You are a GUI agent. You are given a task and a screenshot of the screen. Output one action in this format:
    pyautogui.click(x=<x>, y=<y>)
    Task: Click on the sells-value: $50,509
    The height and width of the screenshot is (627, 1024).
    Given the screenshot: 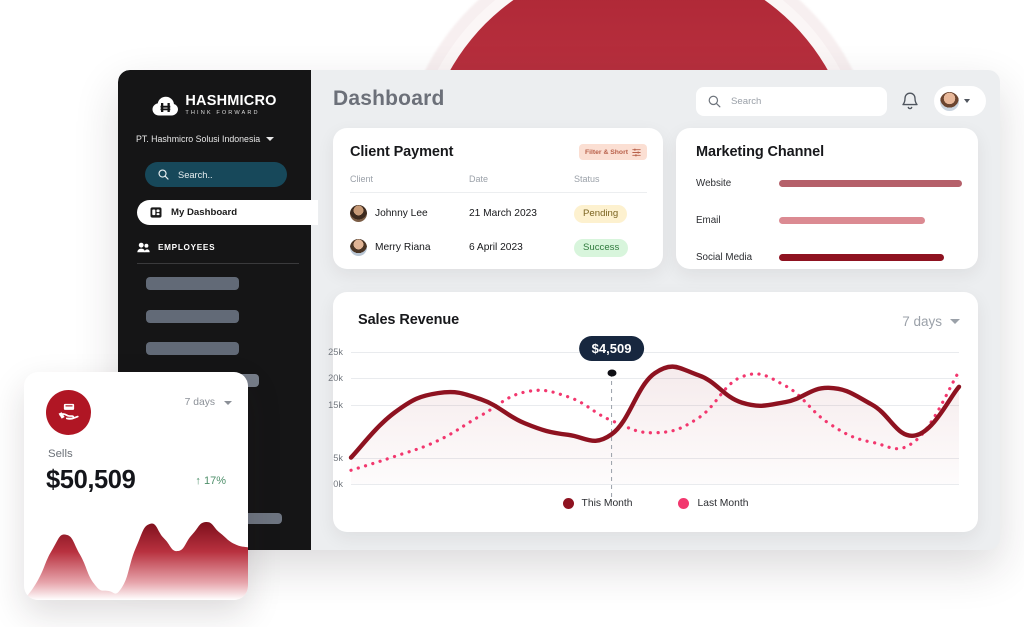 What is the action you would take?
    pyautogui.click(x=91, y=480)
    